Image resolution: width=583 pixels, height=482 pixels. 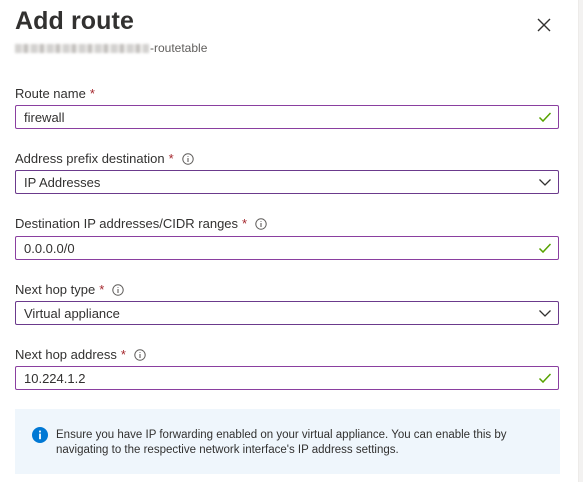 I want to click on address-prefix-dropdown: IP Addresses, so click(x=287, y=182).